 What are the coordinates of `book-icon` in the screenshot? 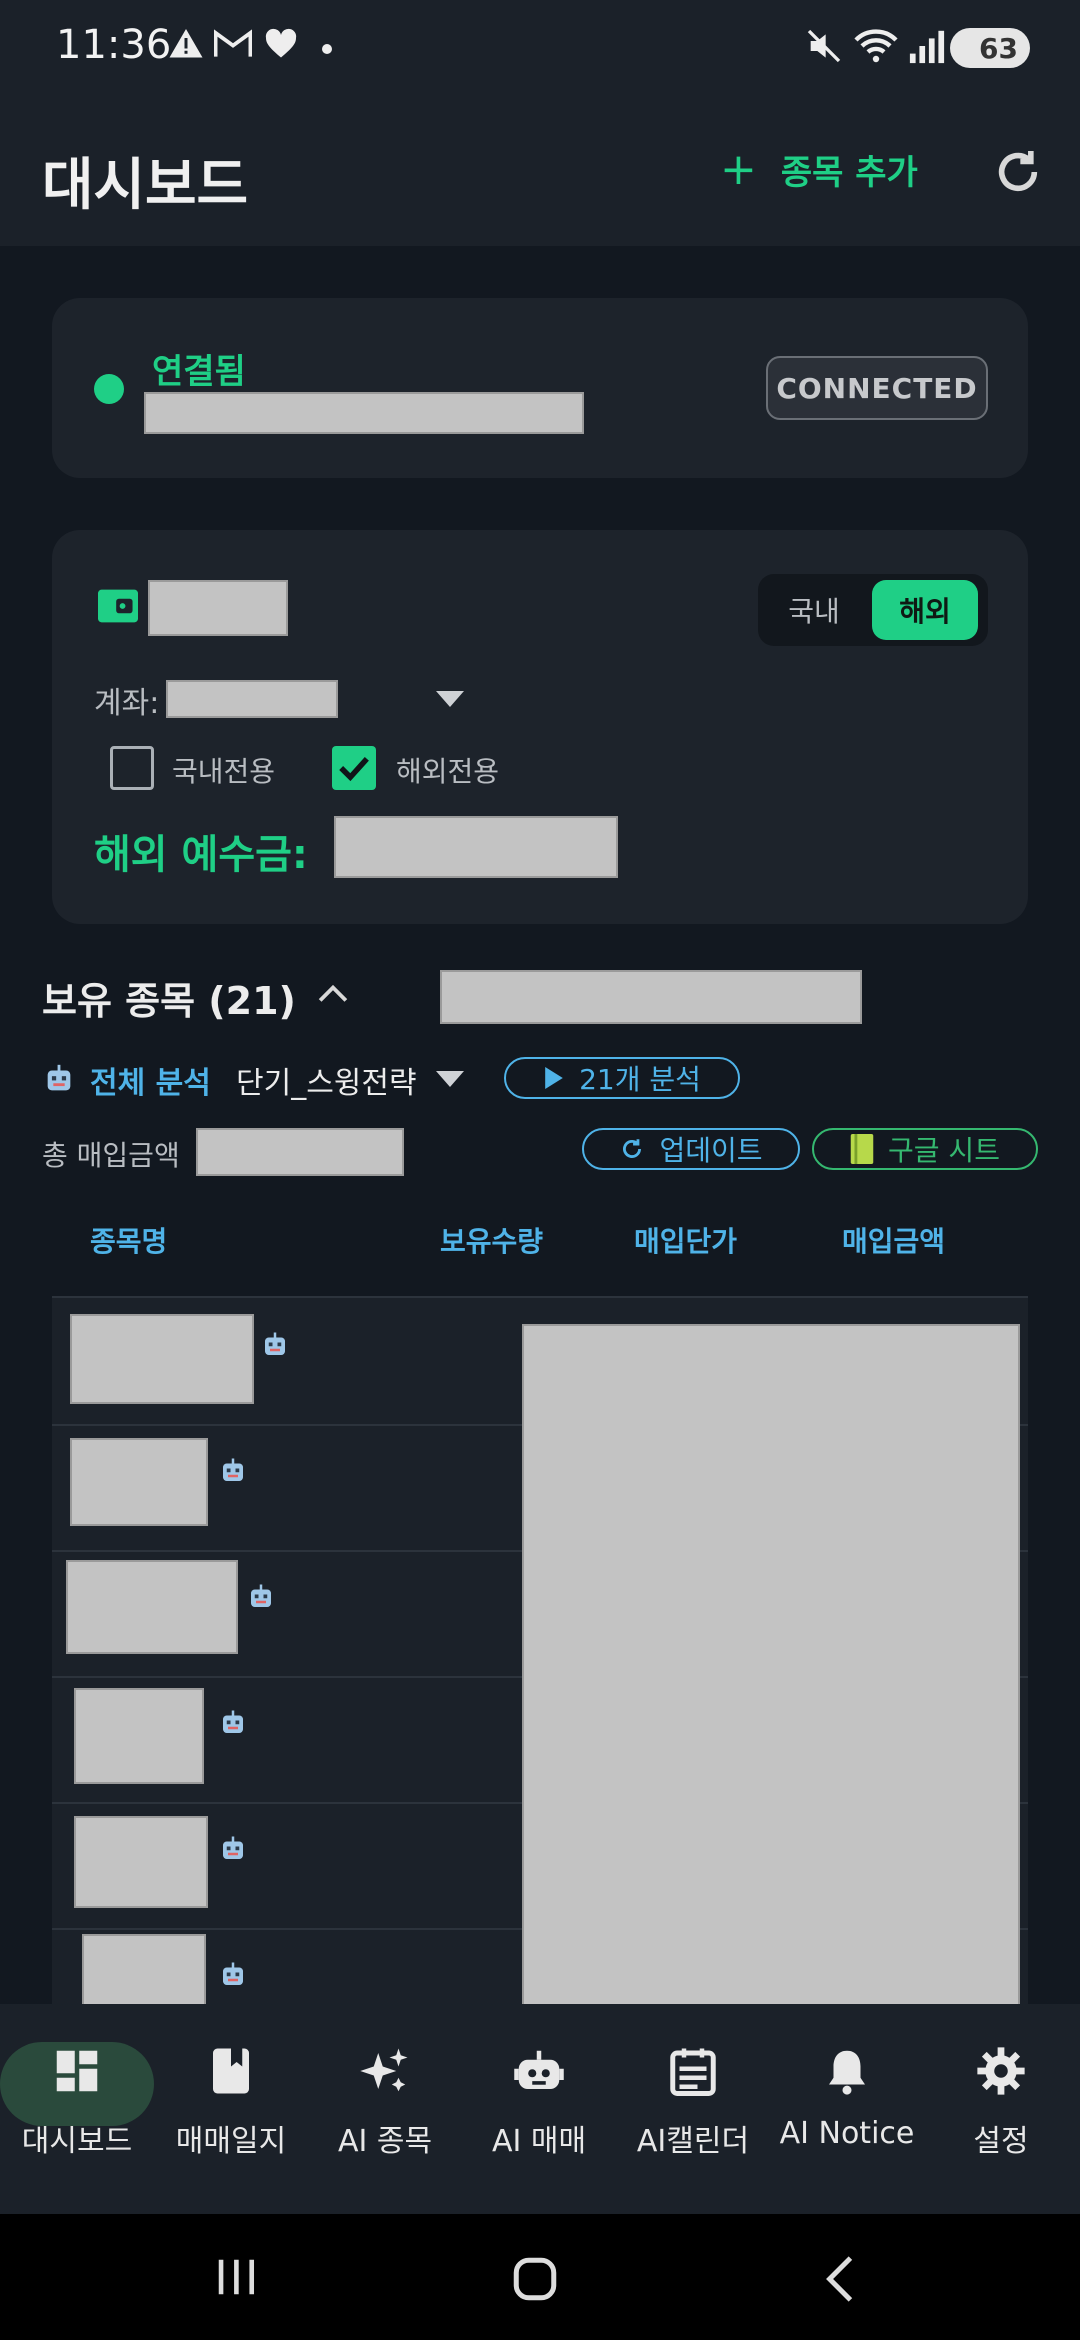 It's located at (231, 2071).